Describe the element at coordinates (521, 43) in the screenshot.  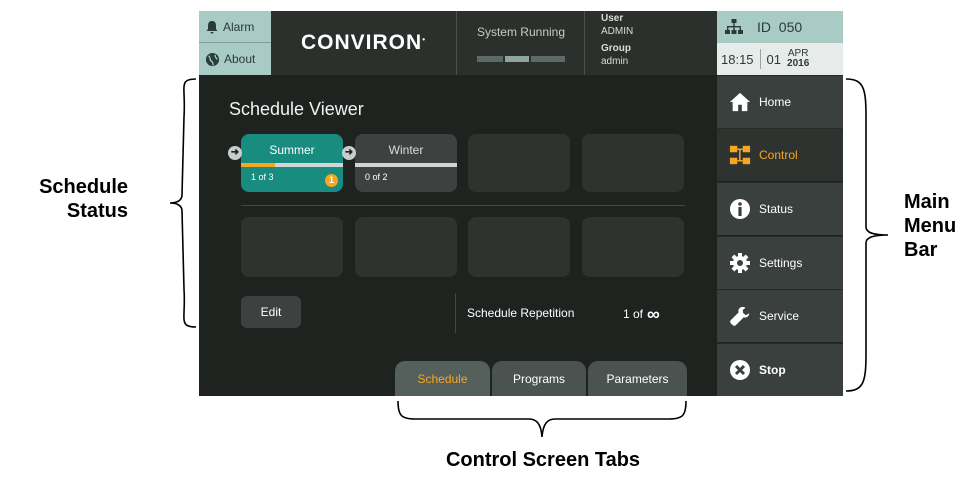
I see `system-status-panel: System Running` at that location.